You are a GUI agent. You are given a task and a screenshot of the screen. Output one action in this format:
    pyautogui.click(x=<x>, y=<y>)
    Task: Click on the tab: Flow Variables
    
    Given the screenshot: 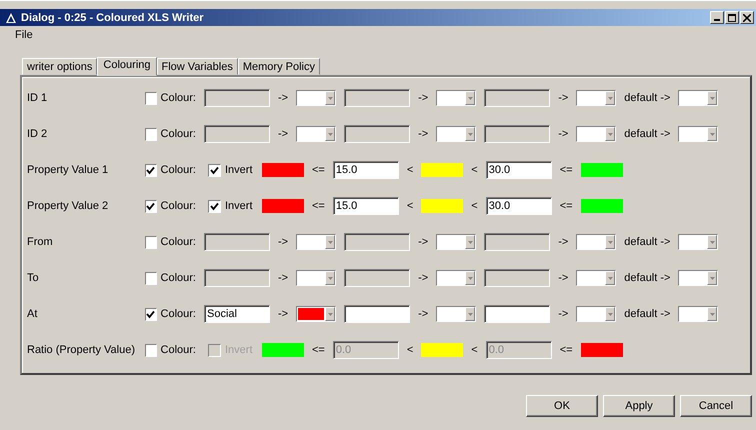 What is the action you would take?
    pyautogui.click(x=197, y=66)
    